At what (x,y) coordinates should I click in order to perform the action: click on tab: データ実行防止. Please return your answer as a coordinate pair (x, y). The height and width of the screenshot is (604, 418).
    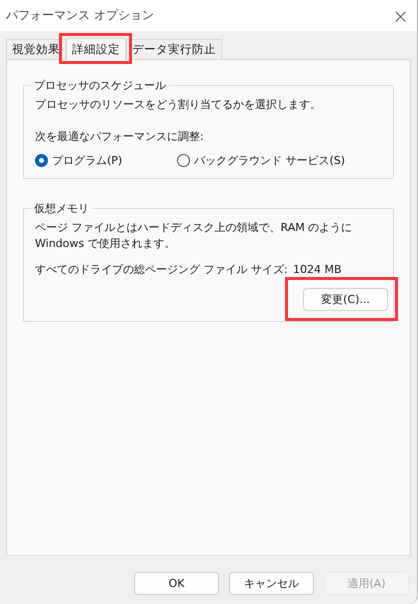
    Looking at the image, I should click on (174, 49).